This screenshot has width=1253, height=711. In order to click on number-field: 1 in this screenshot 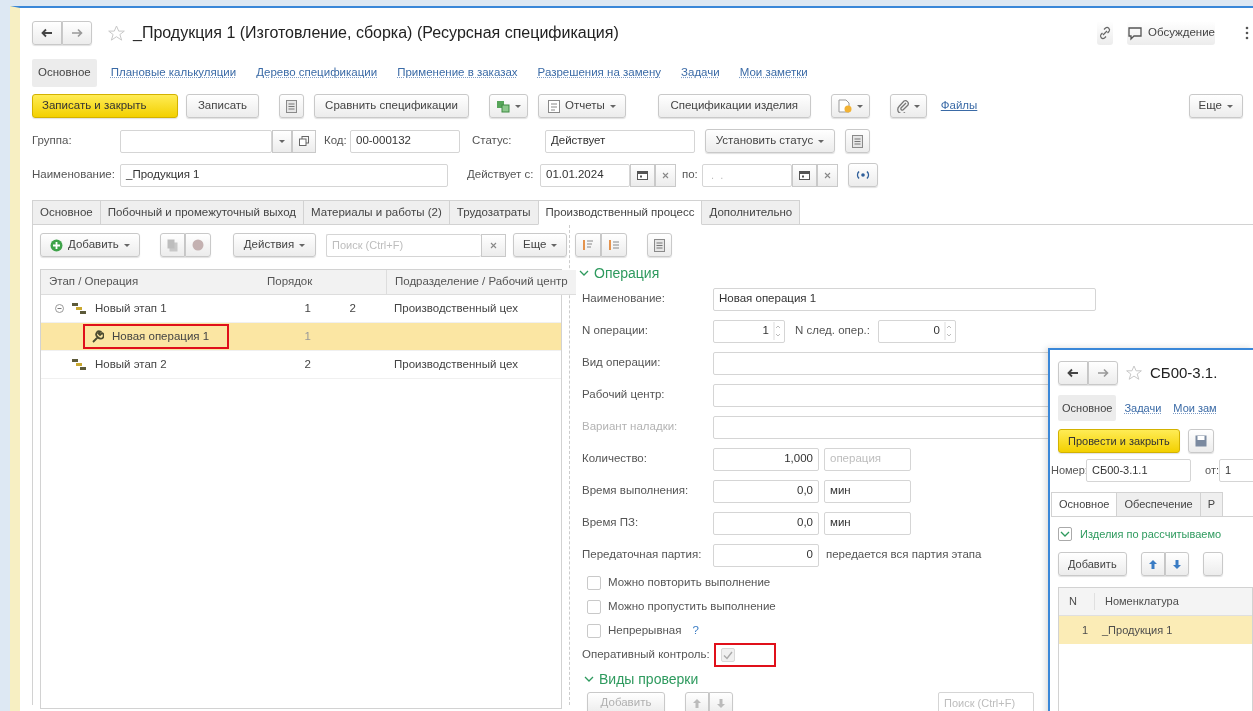, I will do `click(749, 331)`.